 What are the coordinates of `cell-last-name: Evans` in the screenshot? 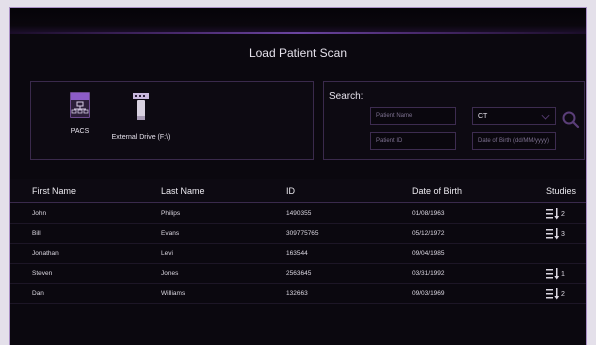 It's located at (170, 233).